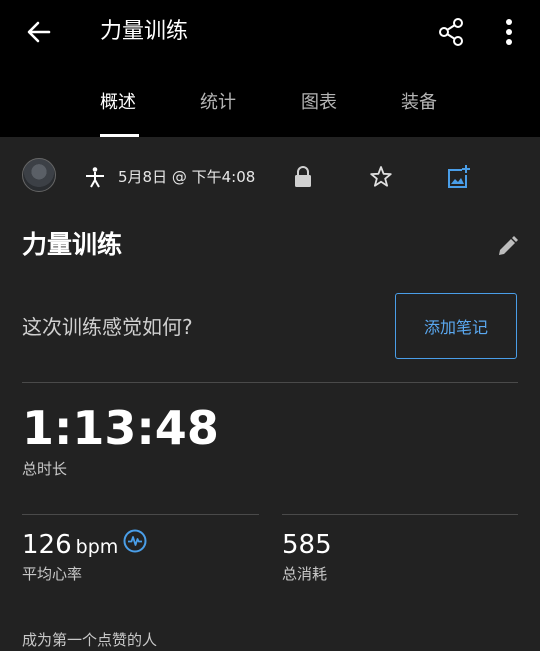 The image size is (540, 651). What do you see at coordinates (307, 545) in the screenshot?
I see `calories-value: 585` at bounding box center [307, 545].